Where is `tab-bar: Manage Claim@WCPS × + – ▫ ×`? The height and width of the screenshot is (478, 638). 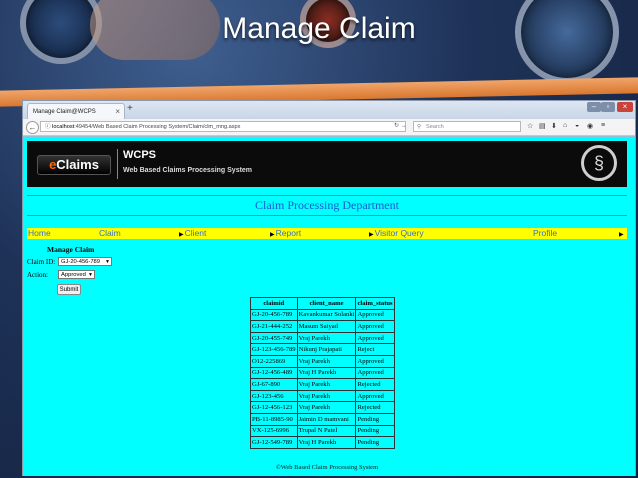 tab-bar: Manage Claim@WCPS × + – ▫ × is located at coordinates (329, 110).